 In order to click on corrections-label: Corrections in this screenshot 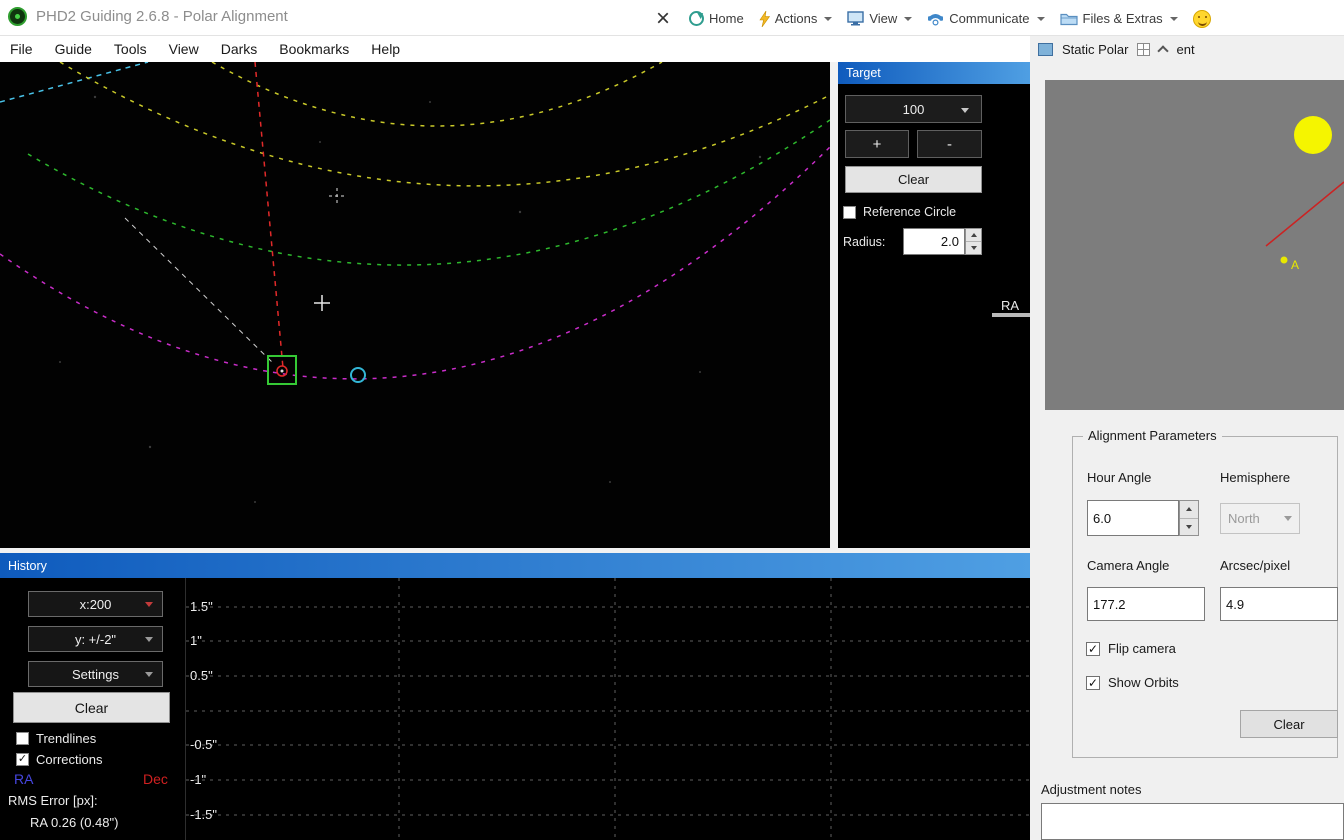, I will do `click(69, 759)`.